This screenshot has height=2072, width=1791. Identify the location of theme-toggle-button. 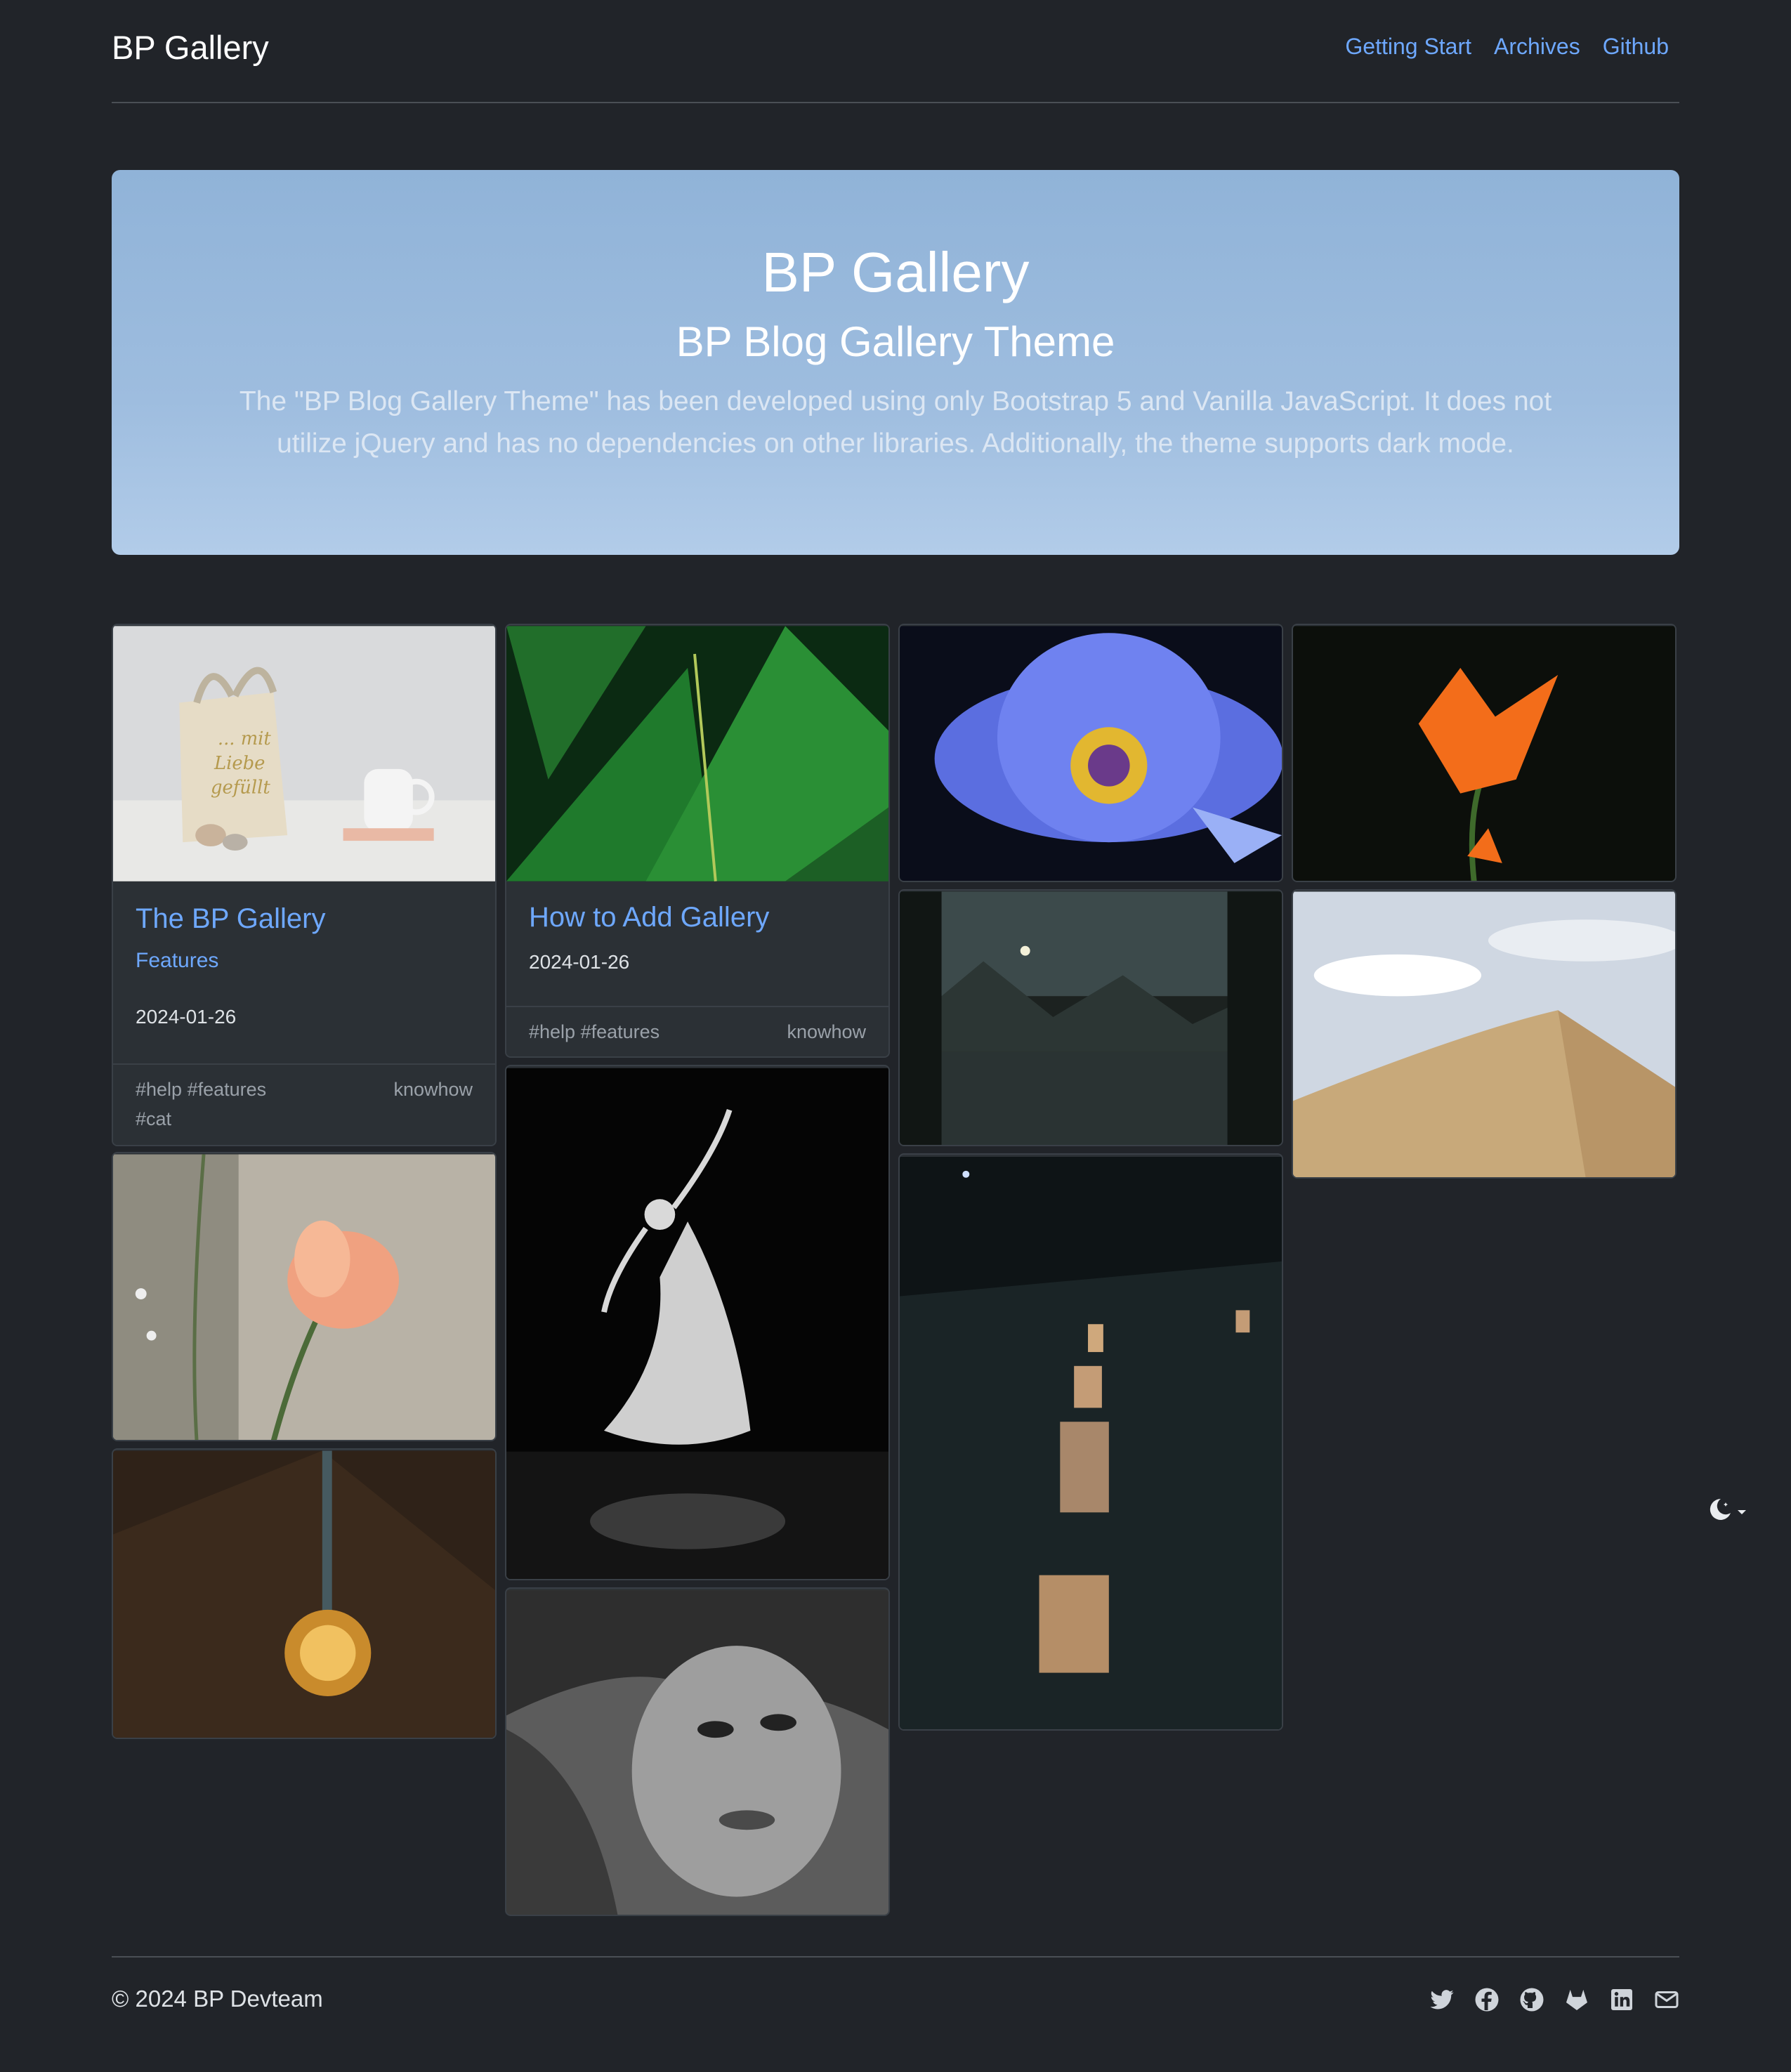
(1730, 1510).